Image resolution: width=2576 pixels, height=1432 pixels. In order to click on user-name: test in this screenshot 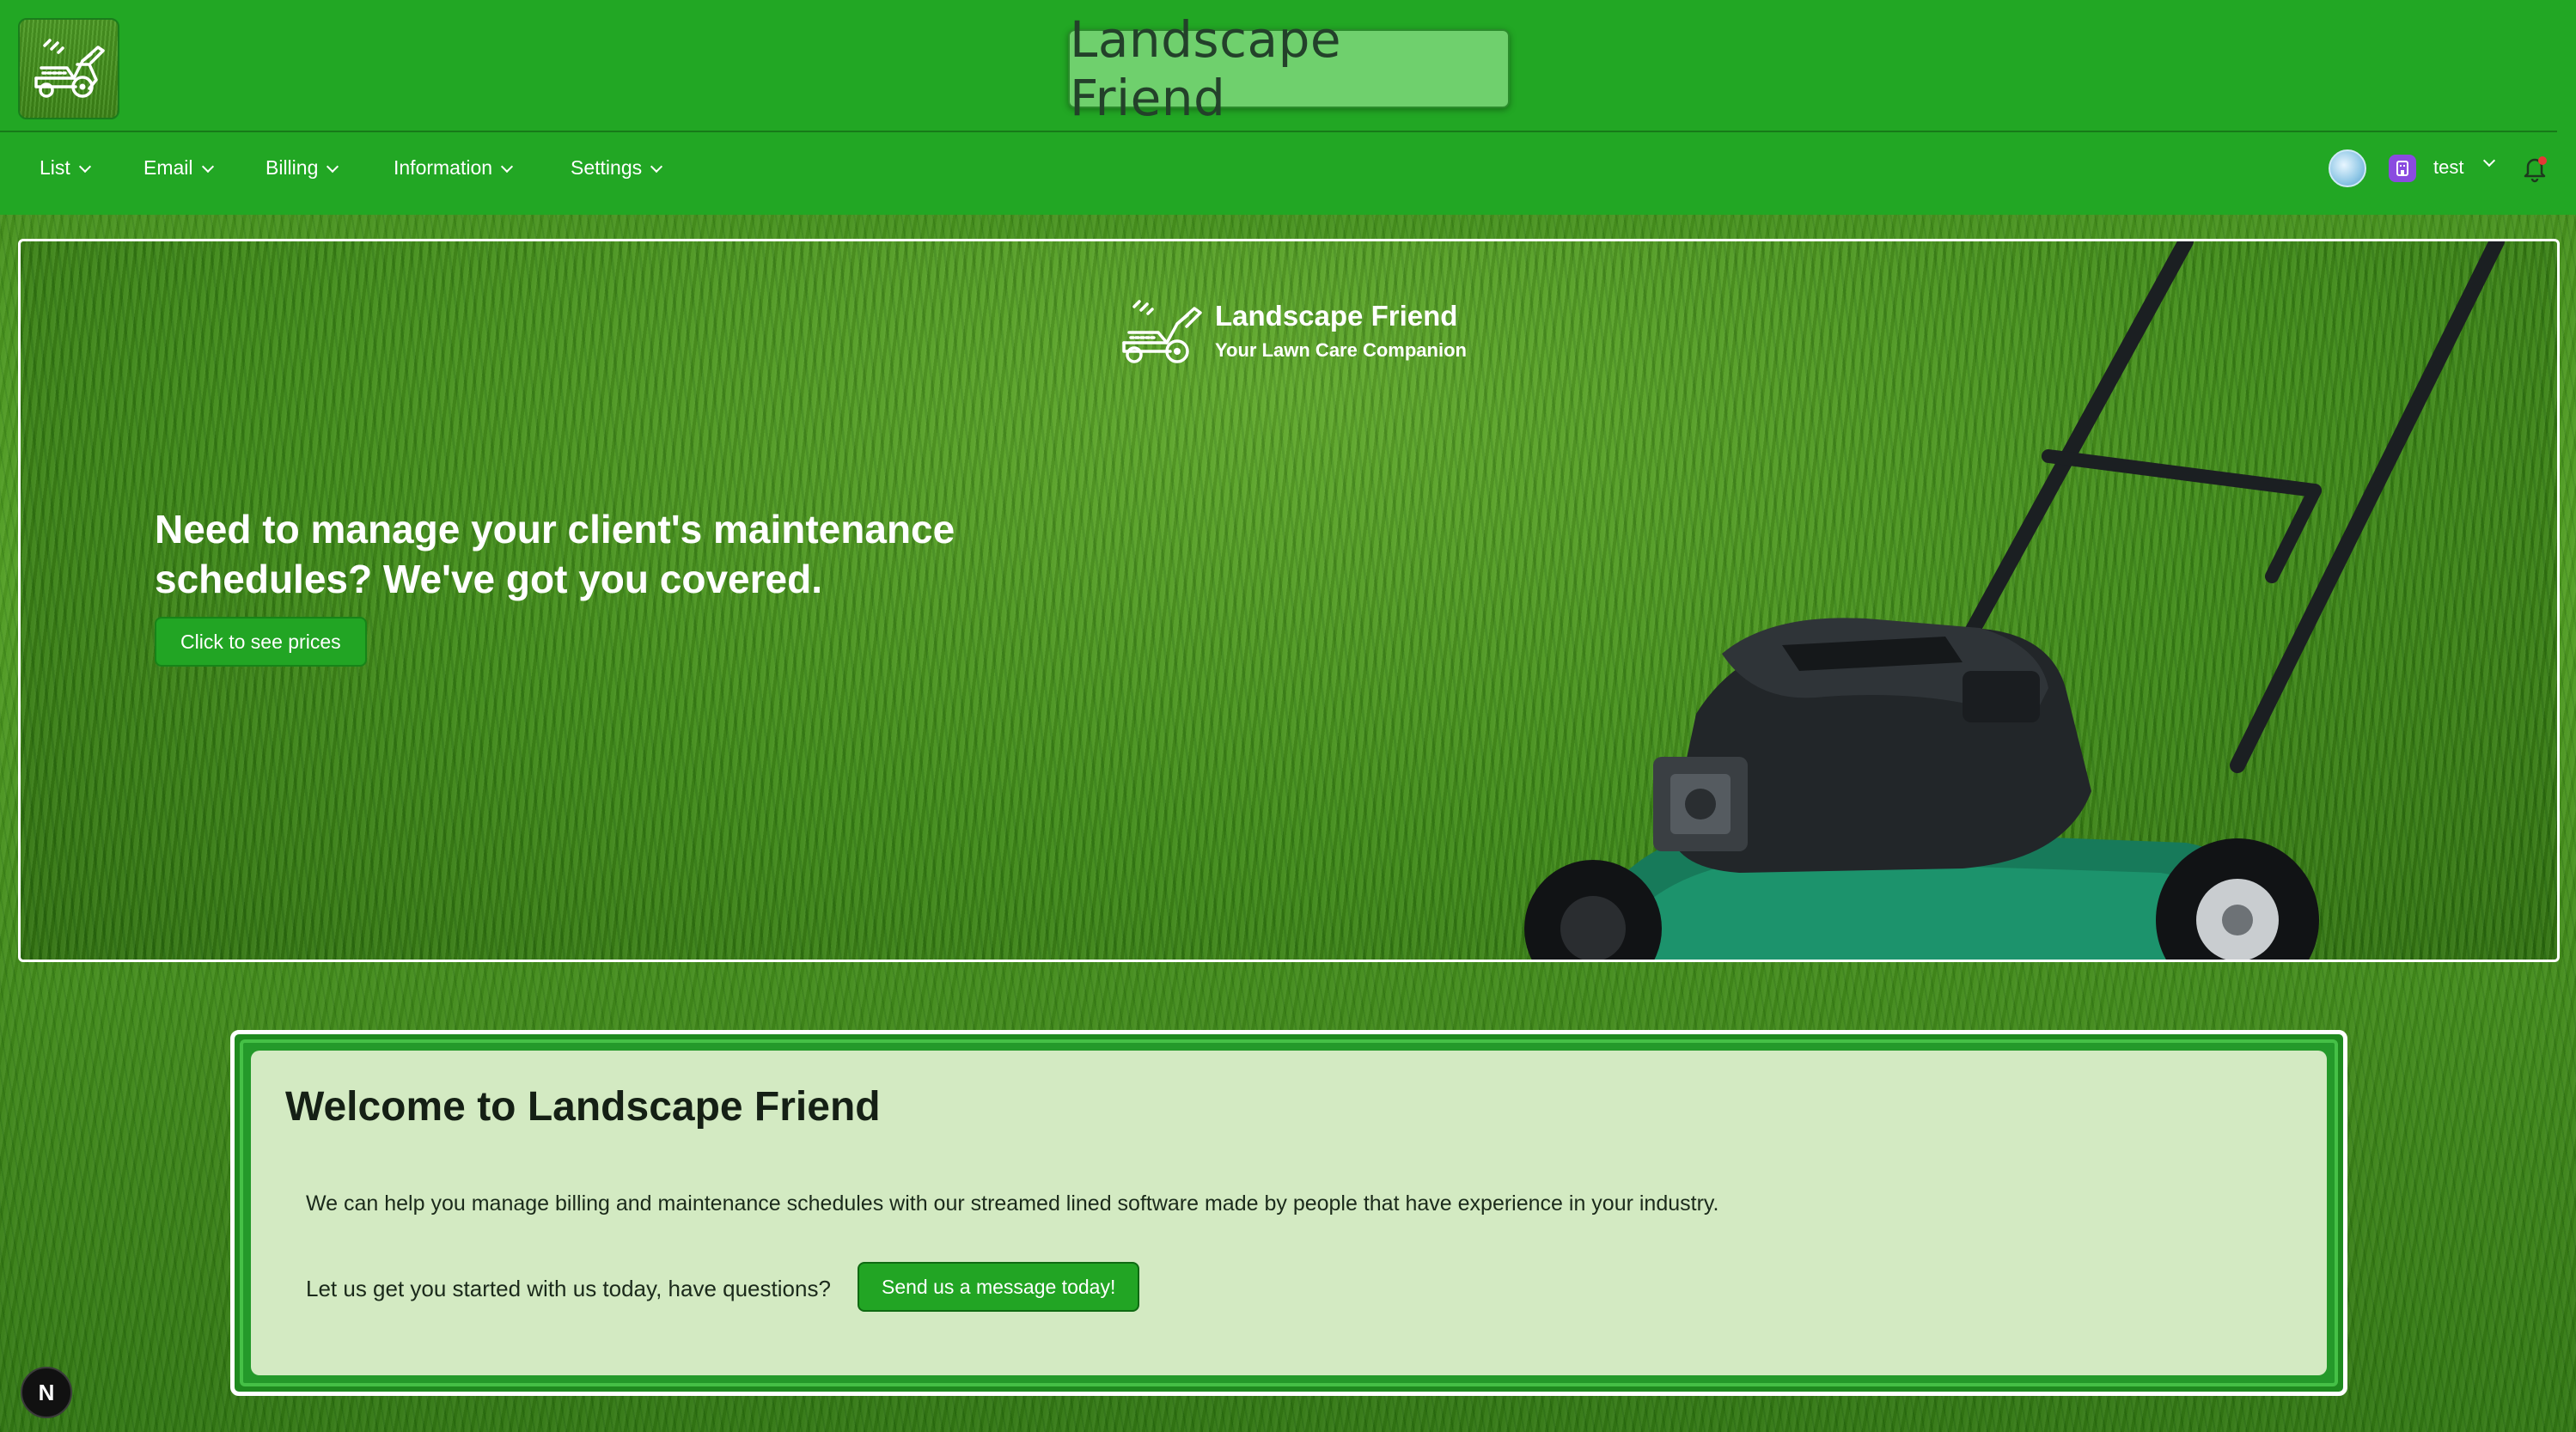, I will do `click(2448, 167)`.